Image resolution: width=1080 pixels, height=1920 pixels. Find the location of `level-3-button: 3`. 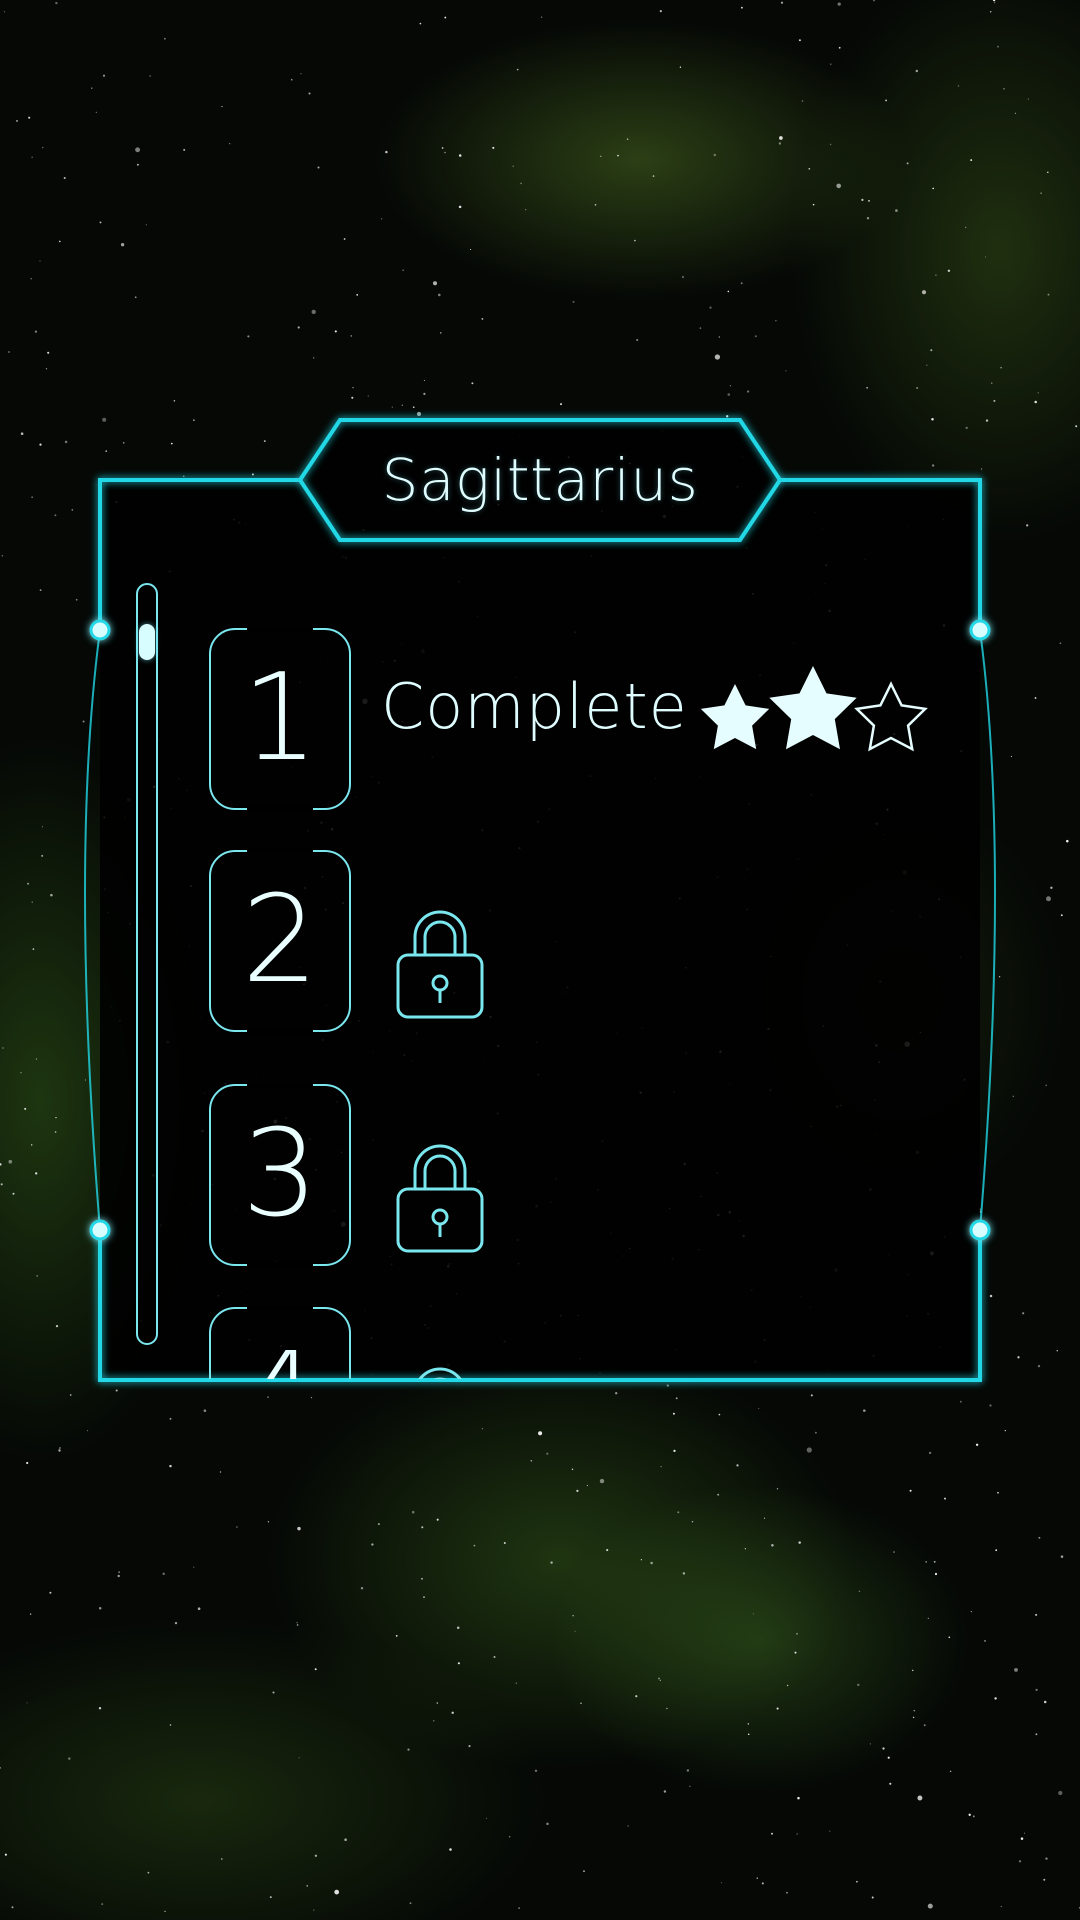

level-3-button: 3 is located at coordinates (280, 1175).